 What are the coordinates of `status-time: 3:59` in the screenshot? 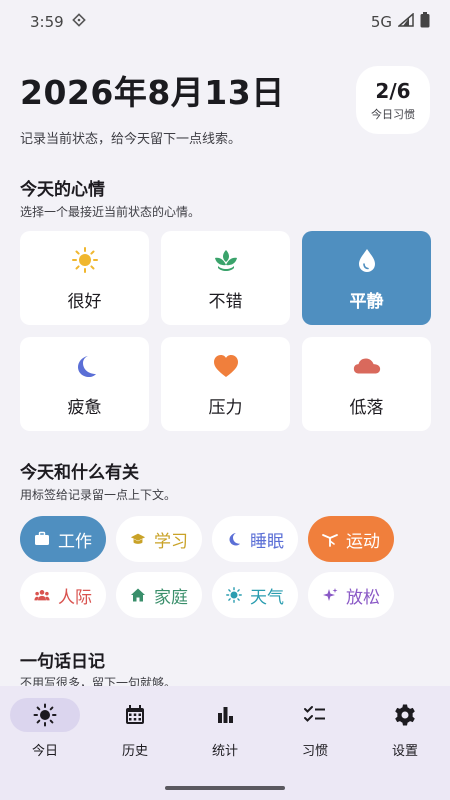 It's located at (47, 22).